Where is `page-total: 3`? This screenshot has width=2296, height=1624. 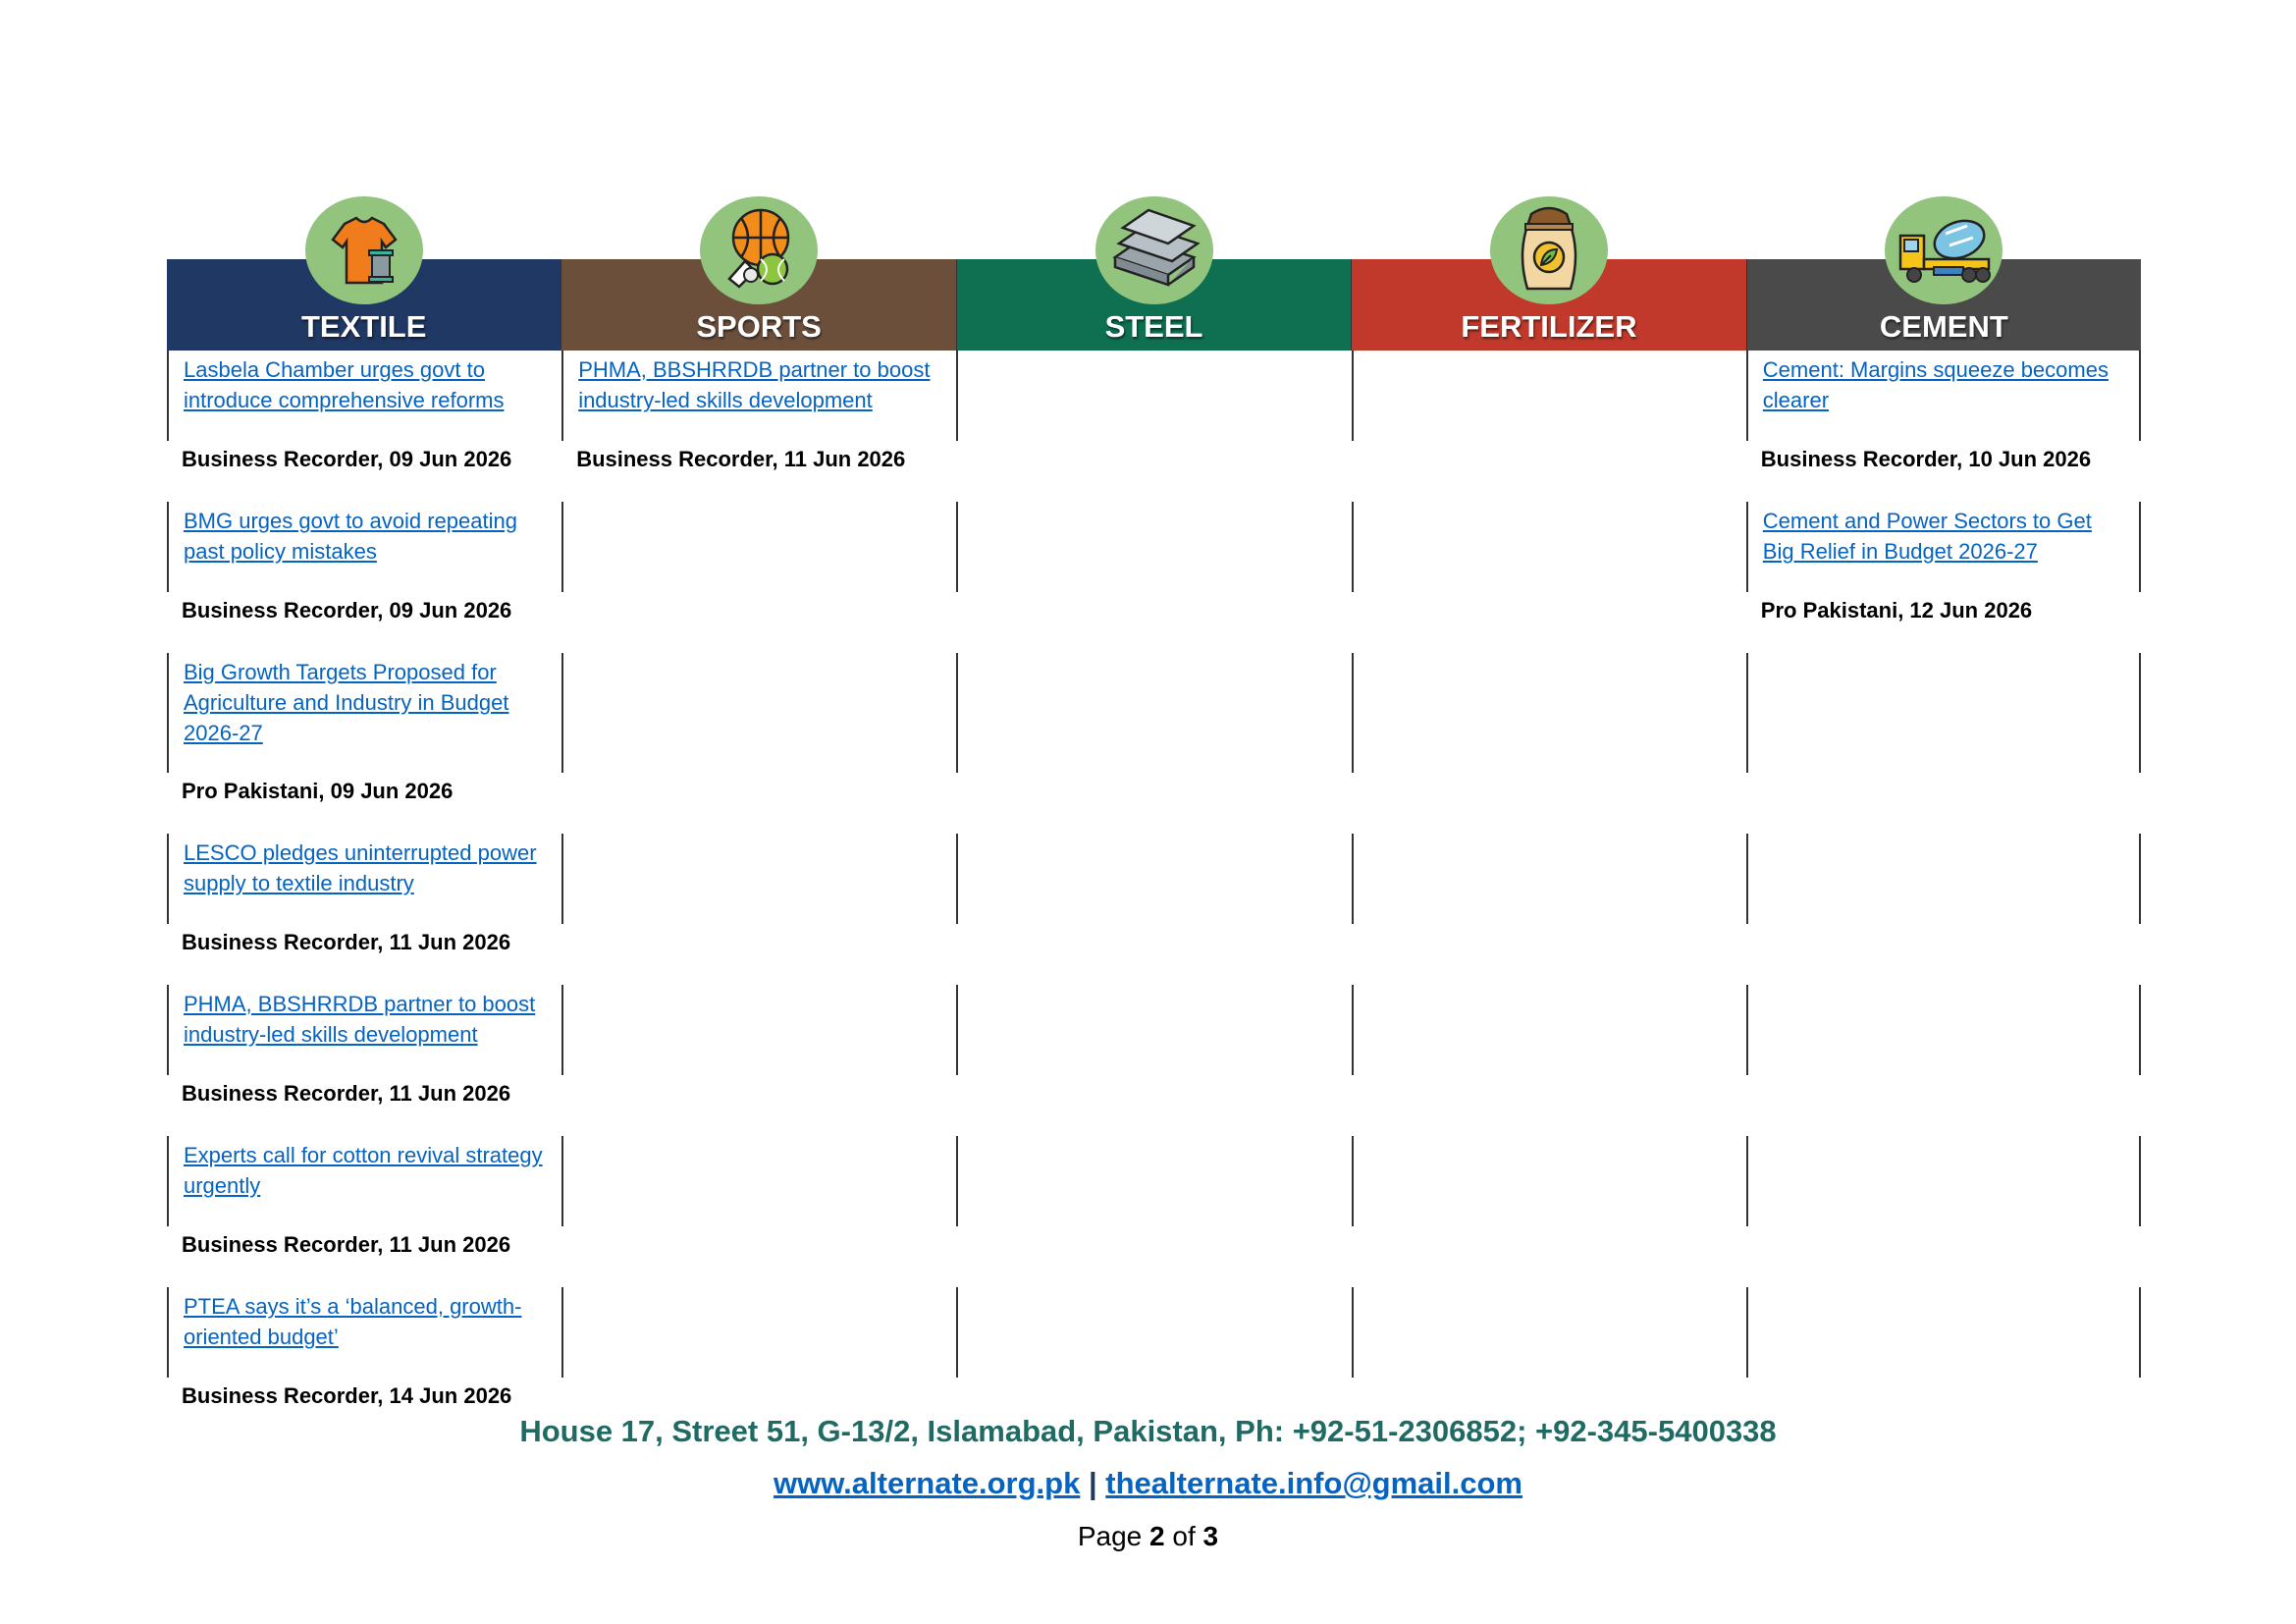
page-total: 3 is located at coordinates (1210, 1536).